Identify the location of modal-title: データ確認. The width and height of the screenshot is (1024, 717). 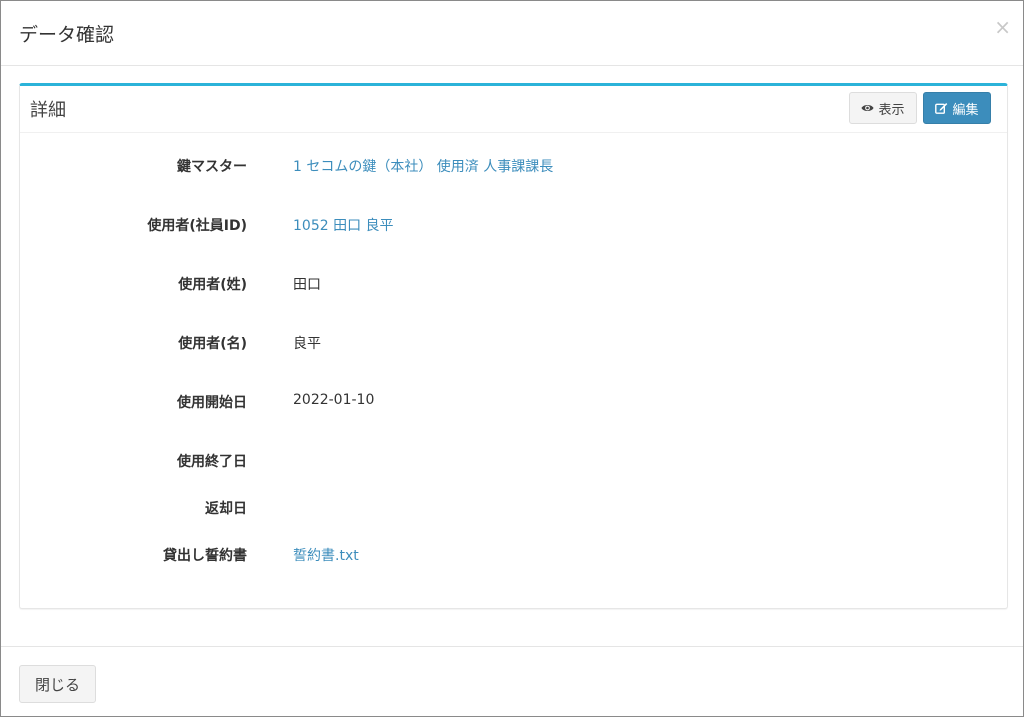
(67, 35).